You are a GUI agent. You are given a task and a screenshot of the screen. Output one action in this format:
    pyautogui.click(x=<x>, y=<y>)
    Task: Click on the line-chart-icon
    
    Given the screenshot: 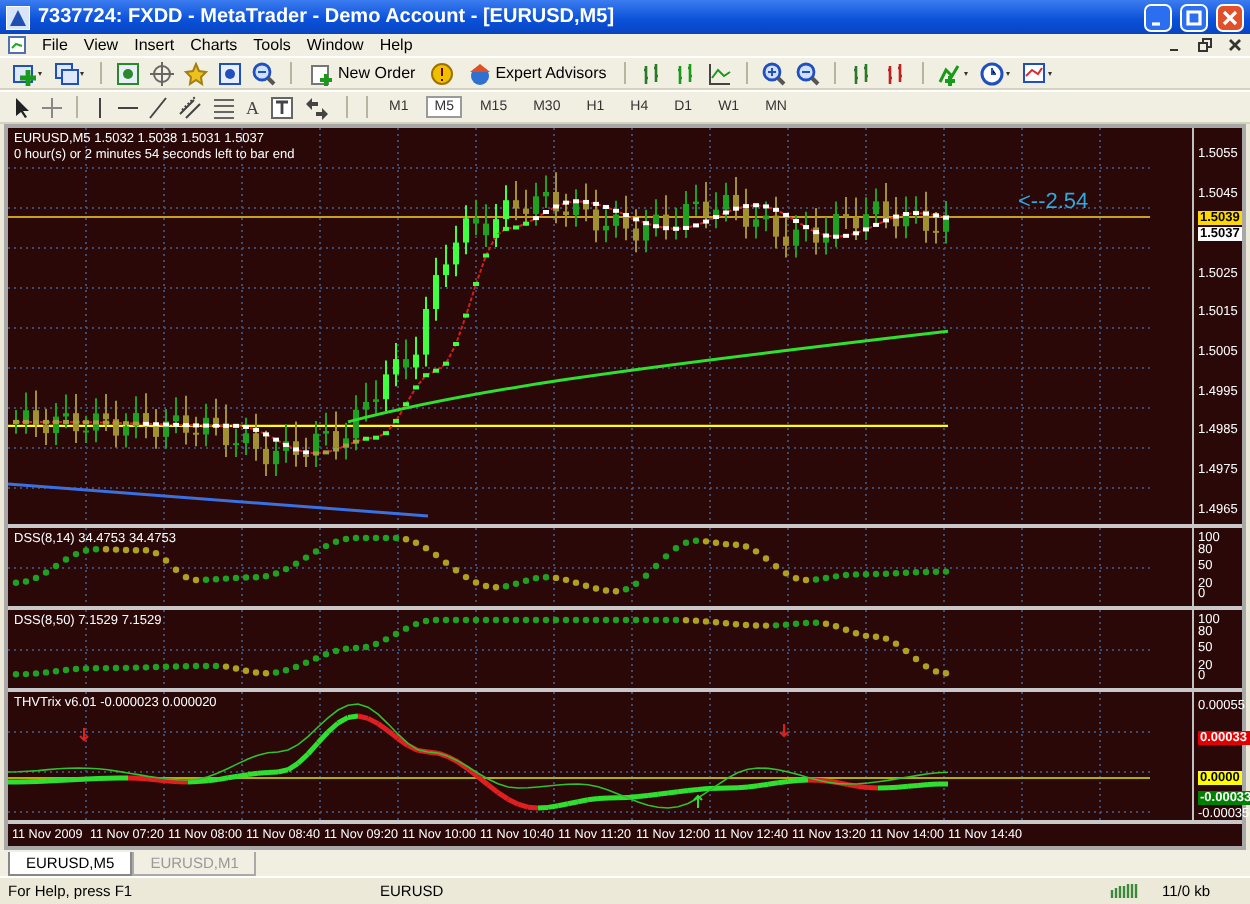 What is the action you would take?
    pyautogui.click(x=720, y=73)
    